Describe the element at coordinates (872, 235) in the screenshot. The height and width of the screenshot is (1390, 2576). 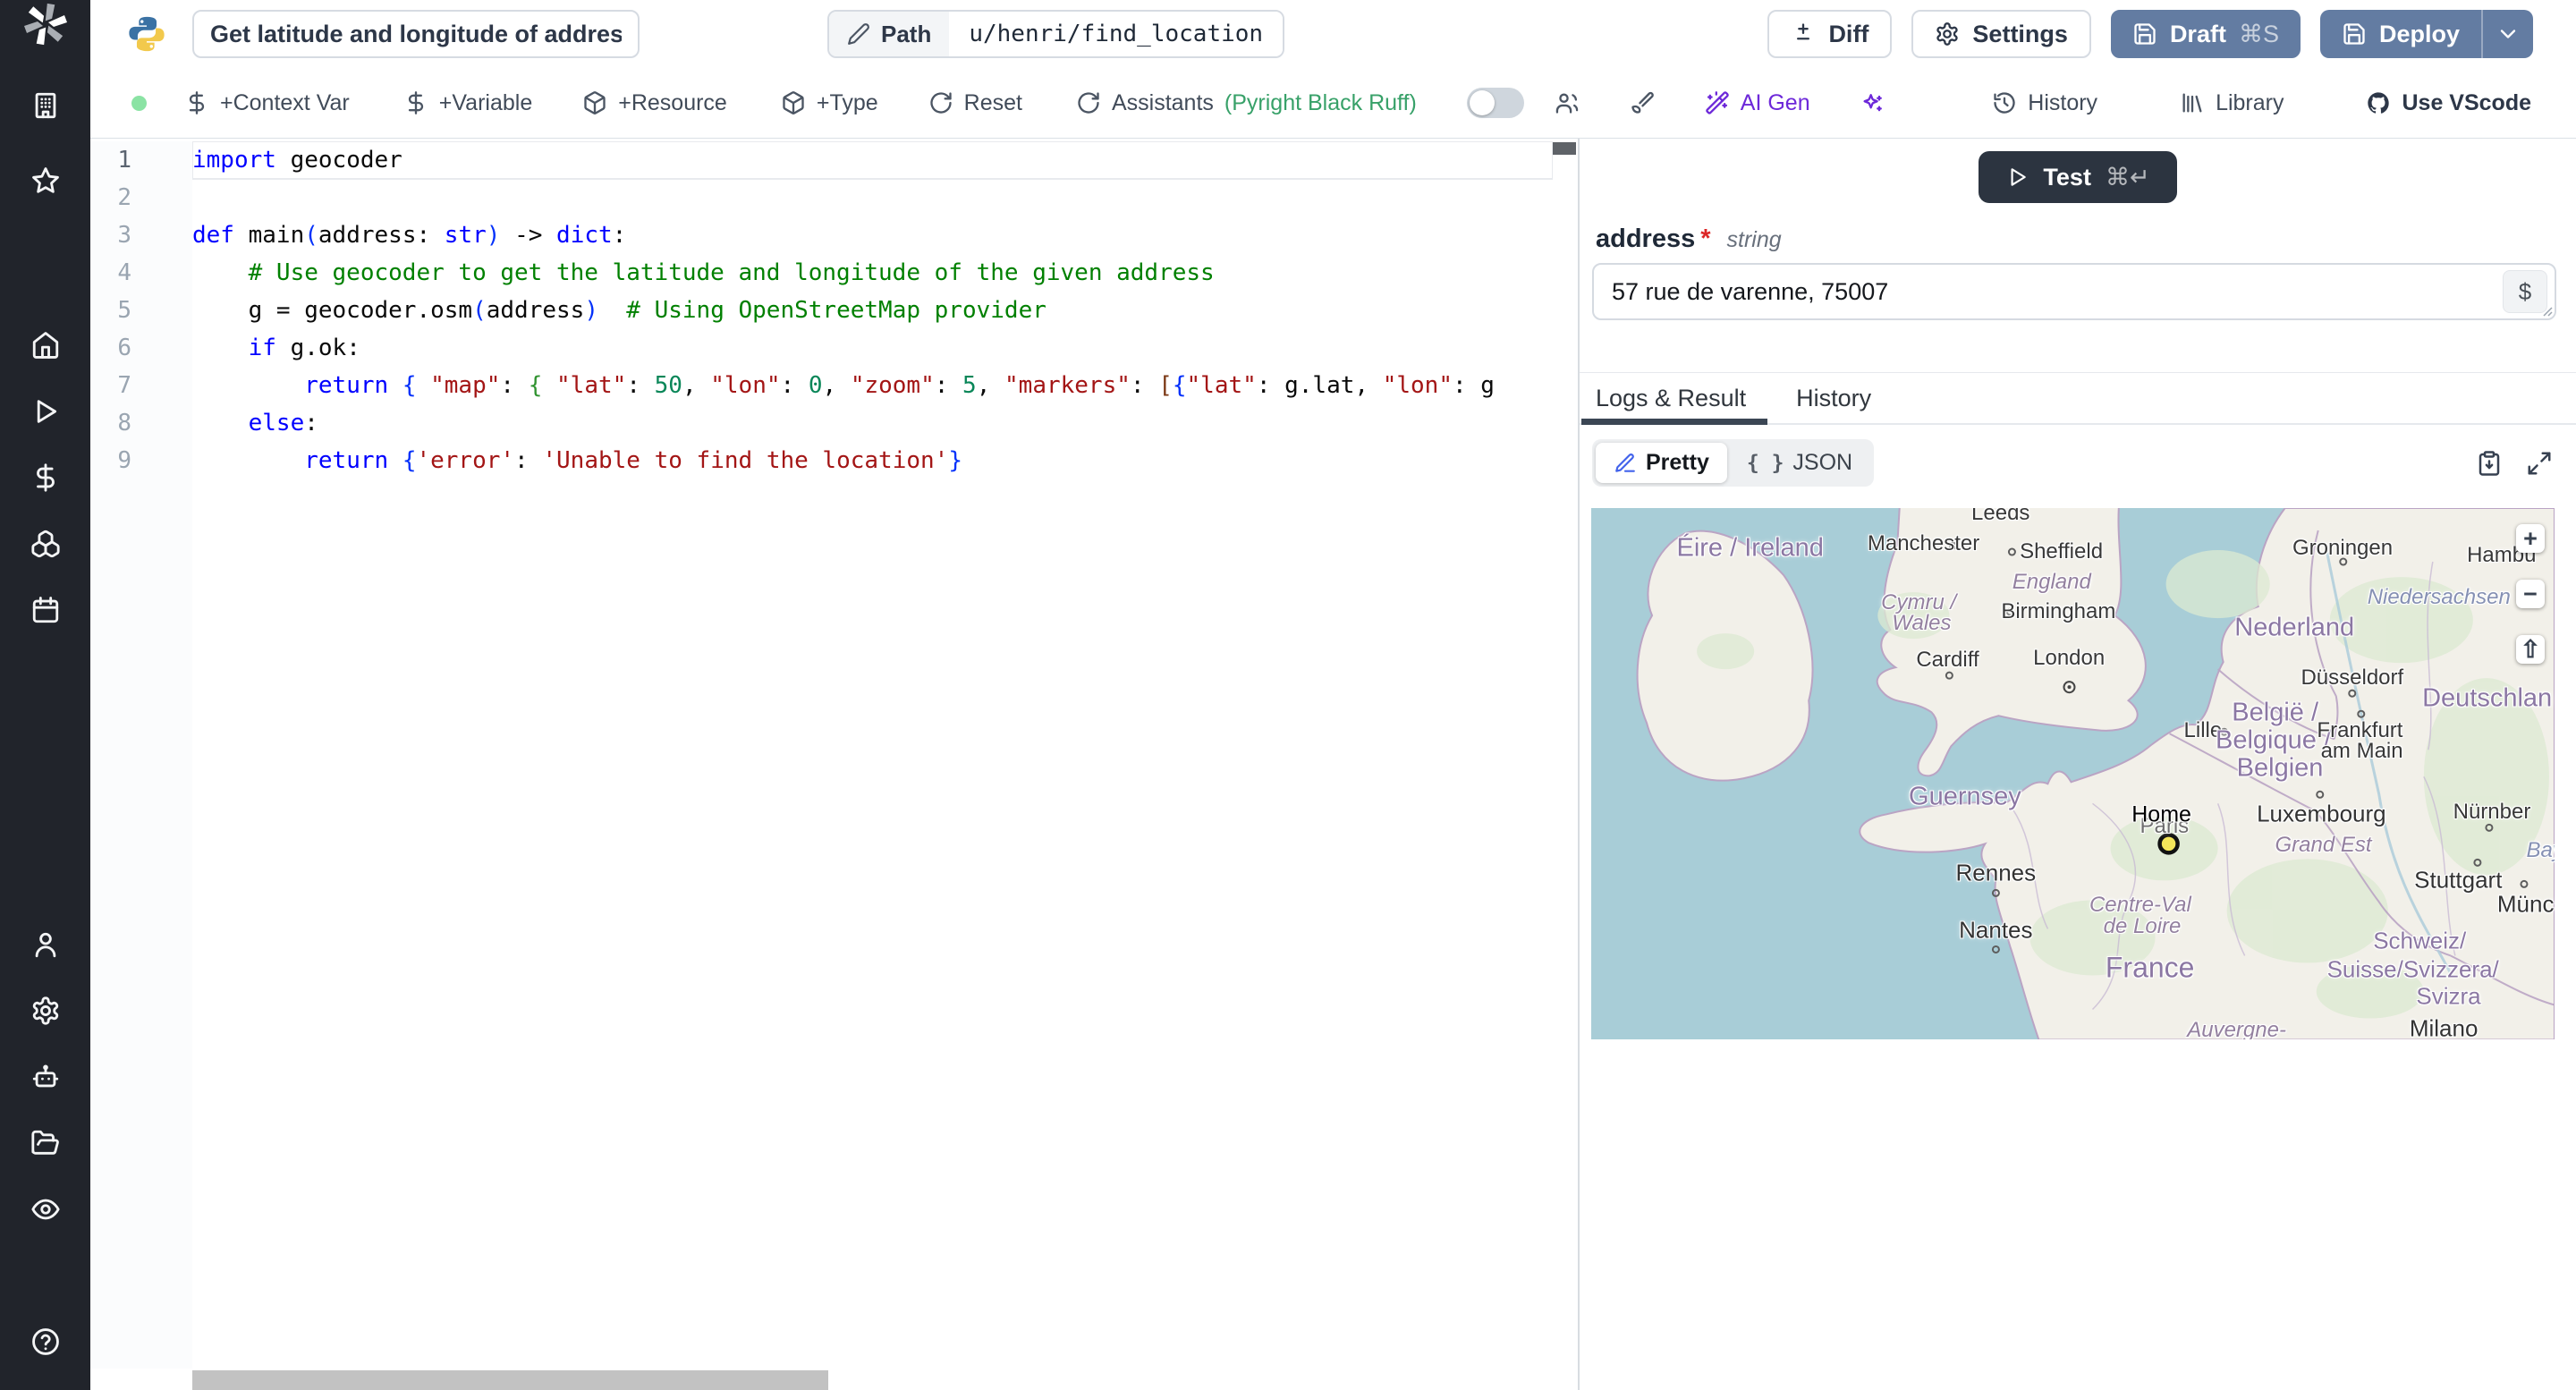
I see `code-line: def main(address: str) -> dict:` at that location.